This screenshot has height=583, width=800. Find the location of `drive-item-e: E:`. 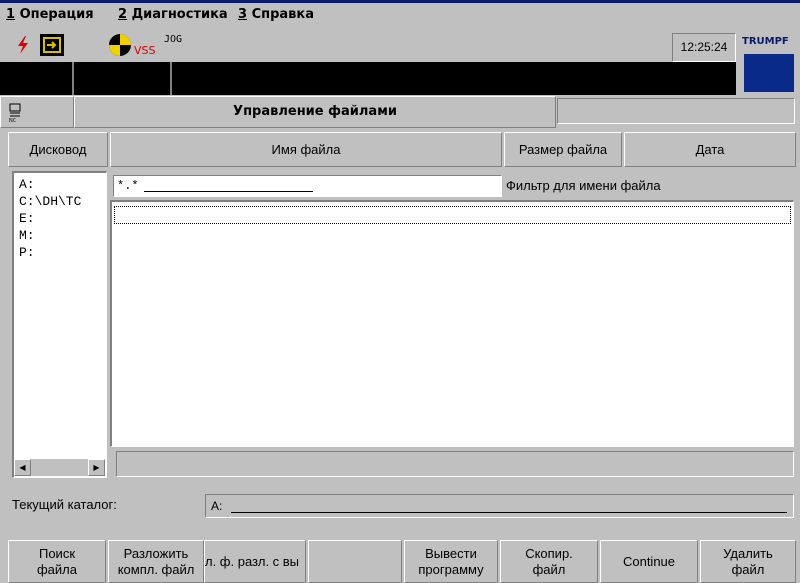

drive-item-e: E: is located at coordinates (62, 218).